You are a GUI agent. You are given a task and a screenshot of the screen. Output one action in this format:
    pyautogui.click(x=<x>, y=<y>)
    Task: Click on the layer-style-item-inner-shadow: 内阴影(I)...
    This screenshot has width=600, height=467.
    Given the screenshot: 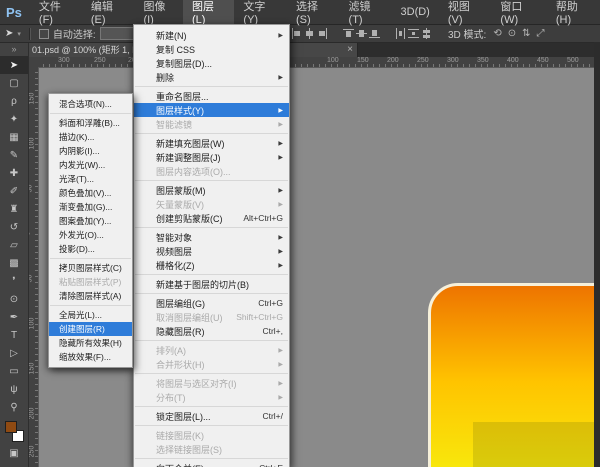 What is the action you would take?
    pyautogui.click(x=90, y=151)
    